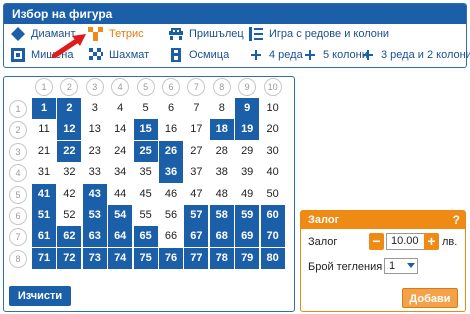  What do you see at coordinates (120, 258) in the screenshot?
I see `number-cell: 74` at bounding box center [120, 258].